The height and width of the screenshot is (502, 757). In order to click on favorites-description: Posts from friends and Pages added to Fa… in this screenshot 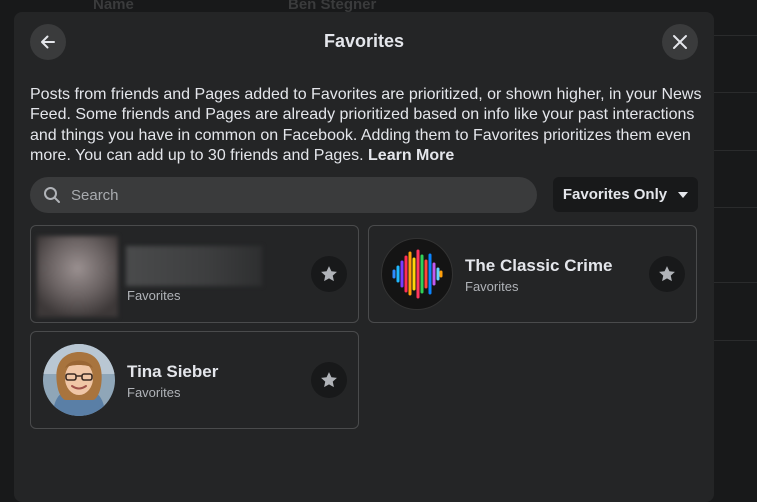, I will do `click(366, 126)`.